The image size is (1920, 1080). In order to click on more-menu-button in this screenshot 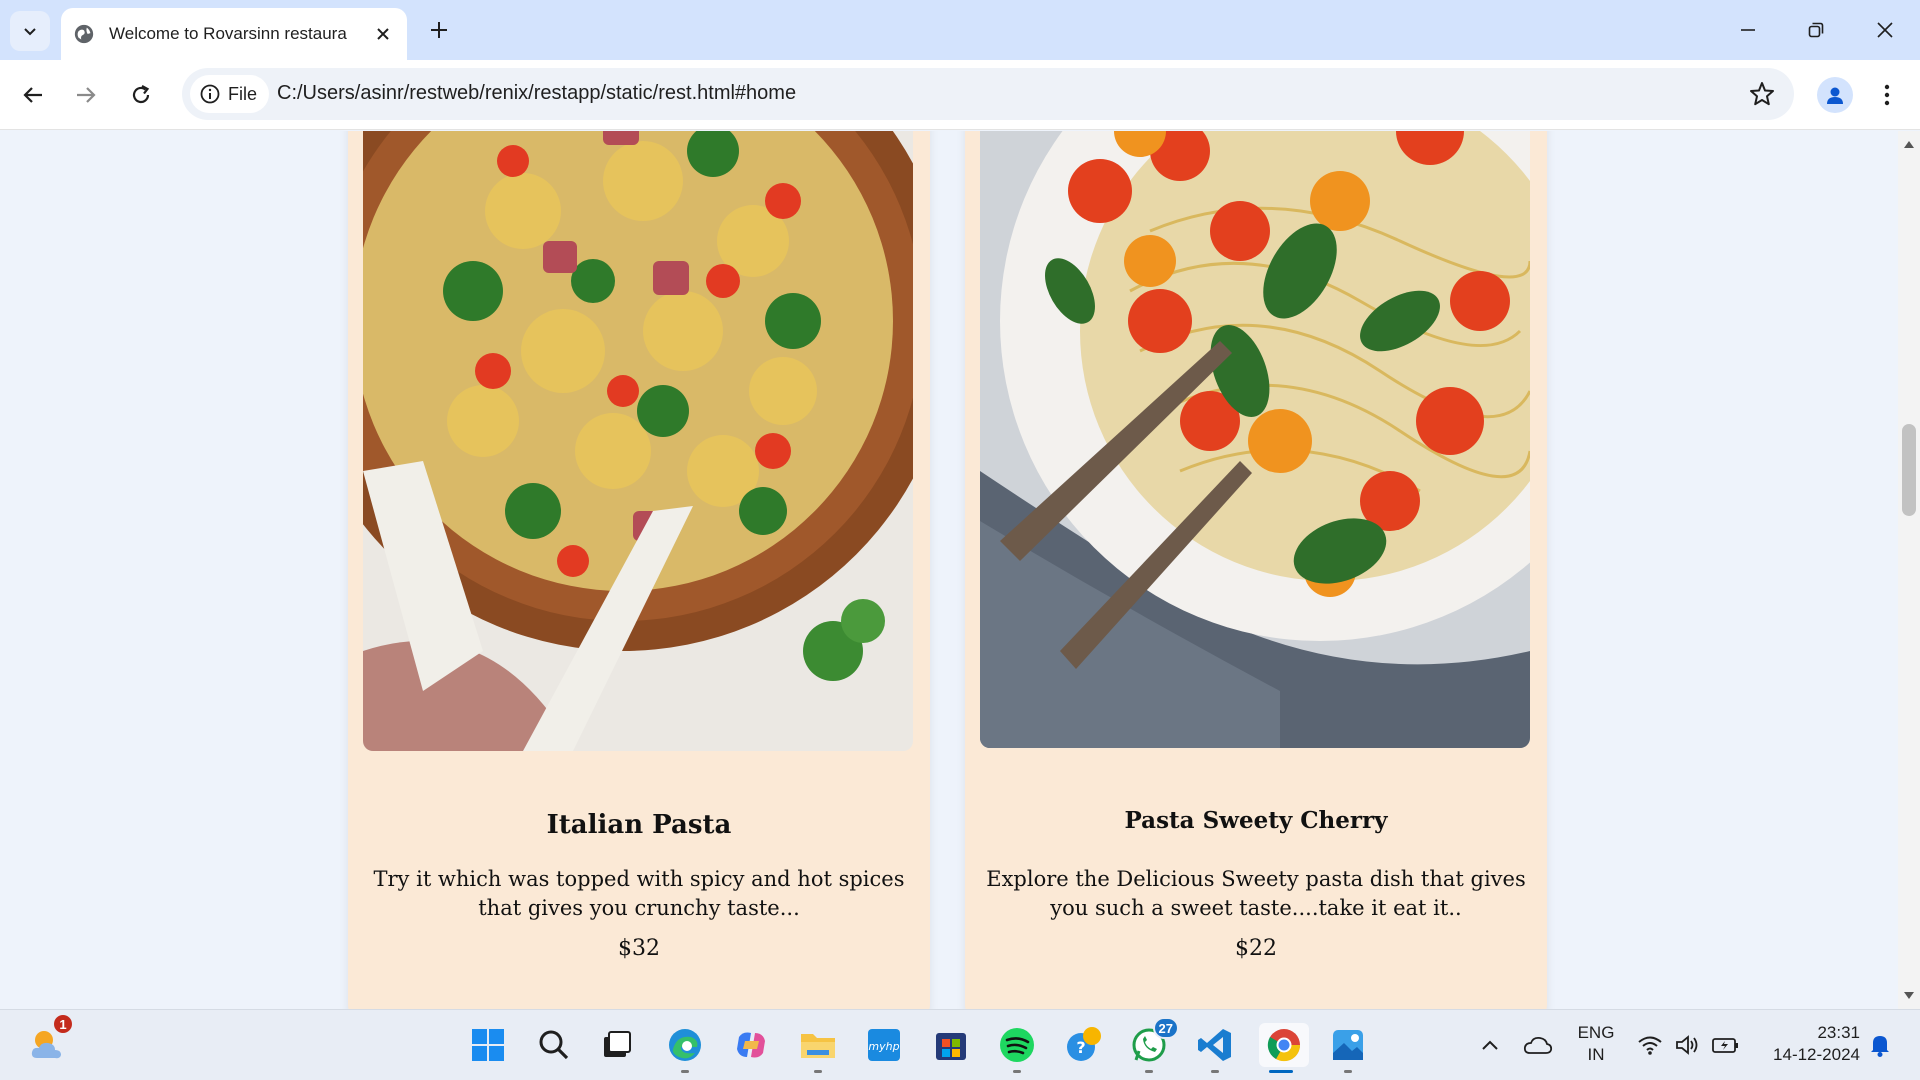, I will do `click(1887, 95)`.